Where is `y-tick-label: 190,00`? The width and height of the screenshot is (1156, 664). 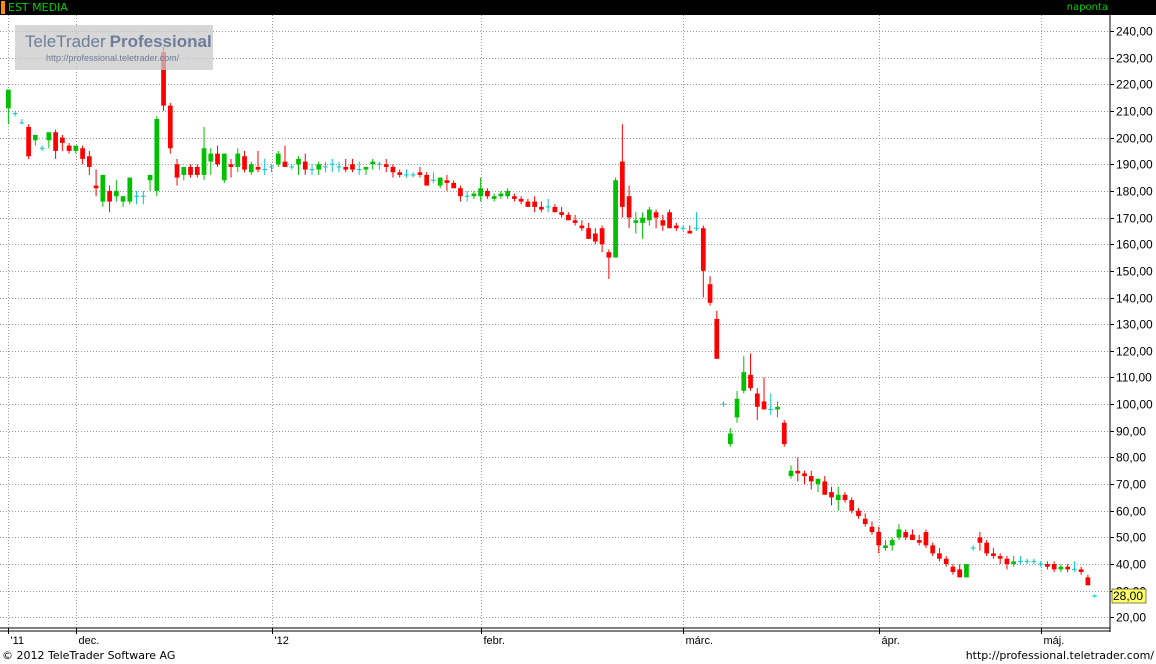
y-tick-label: 190,00 is located at coordinates (1134, 165).